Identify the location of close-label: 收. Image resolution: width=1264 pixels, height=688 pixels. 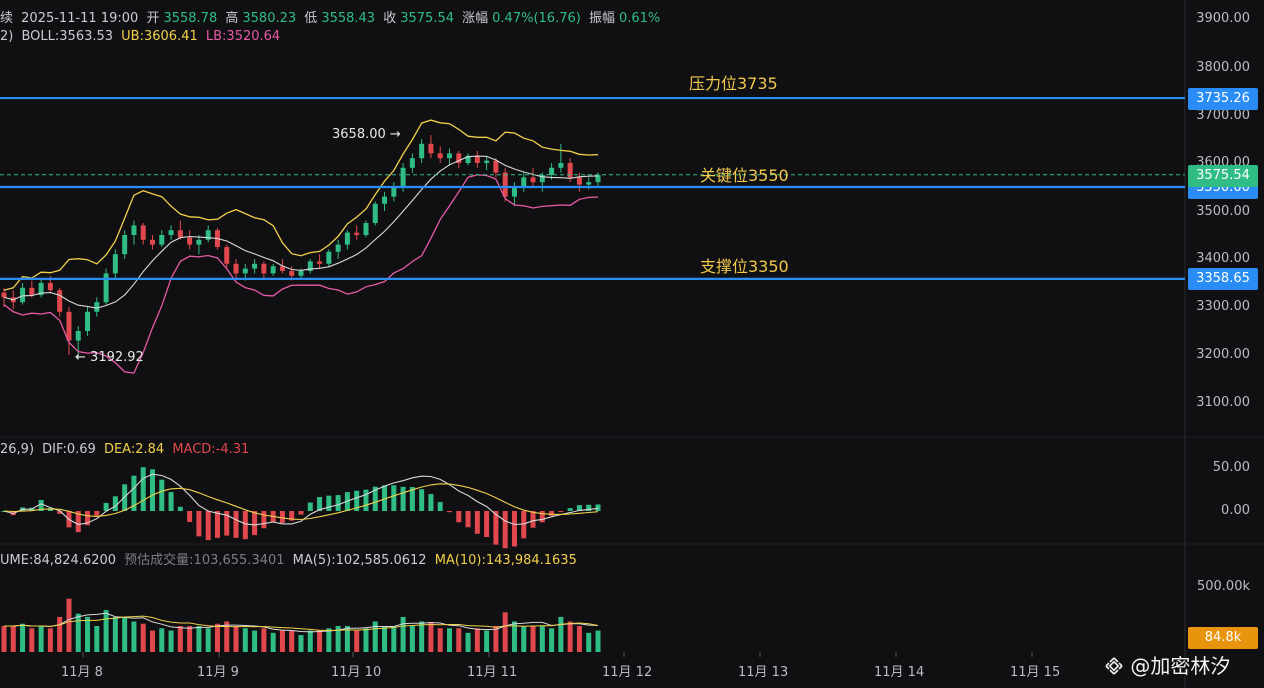
(390, 18).